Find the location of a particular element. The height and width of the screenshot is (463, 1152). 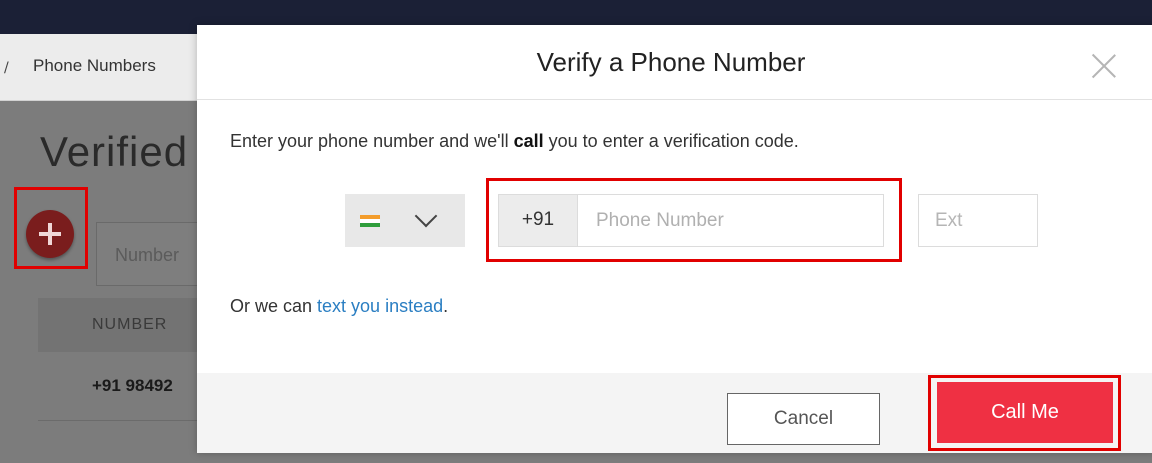

table-header-label: NUMBER is located at coordinates (130, 324).